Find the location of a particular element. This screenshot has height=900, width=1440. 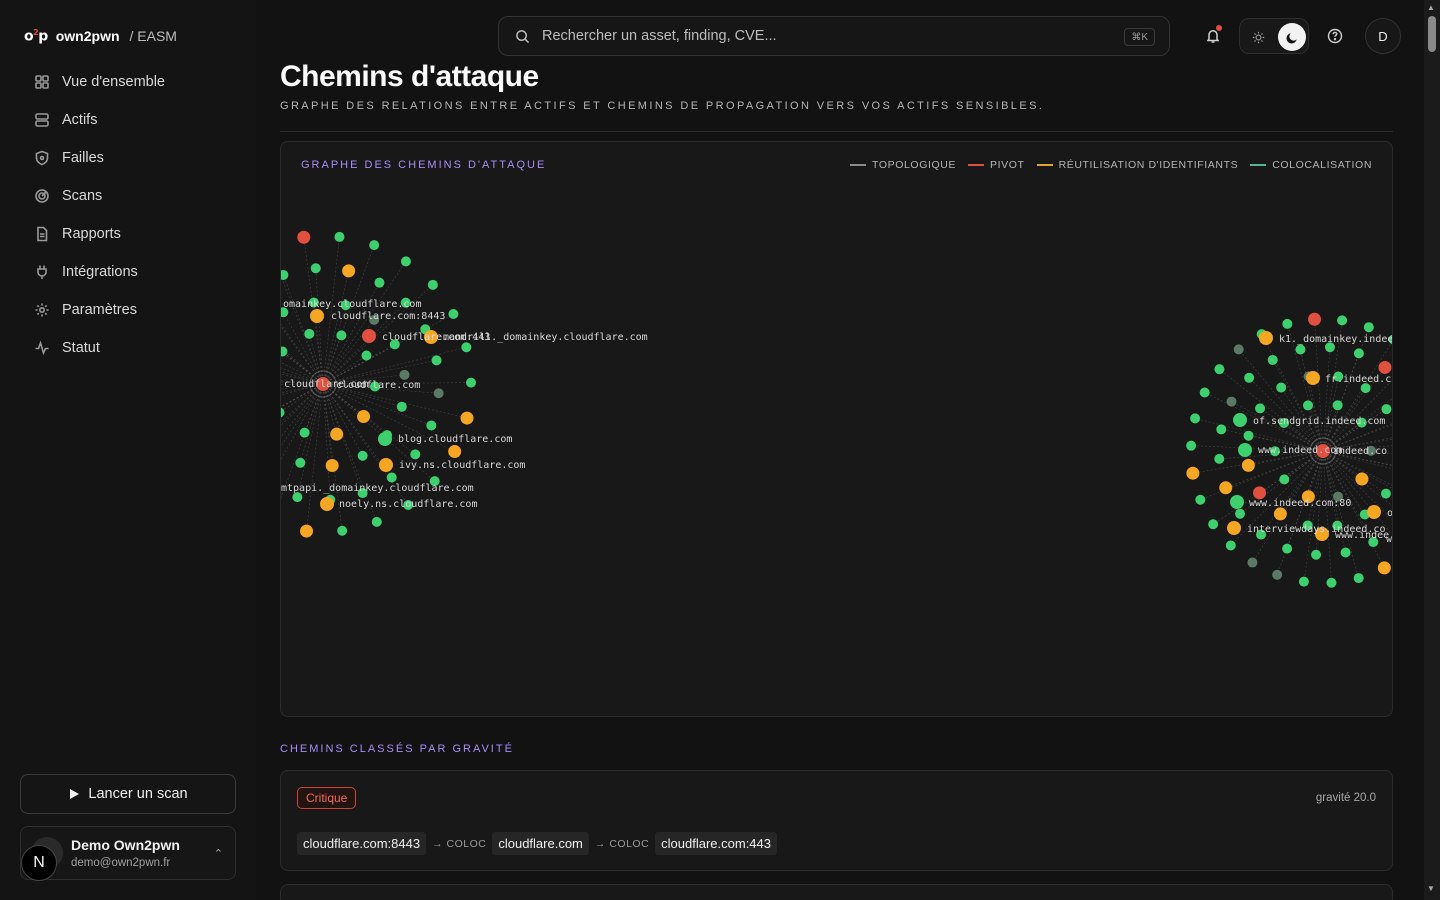

path-node: cloudflare.com is located at coordinates (540, 843).